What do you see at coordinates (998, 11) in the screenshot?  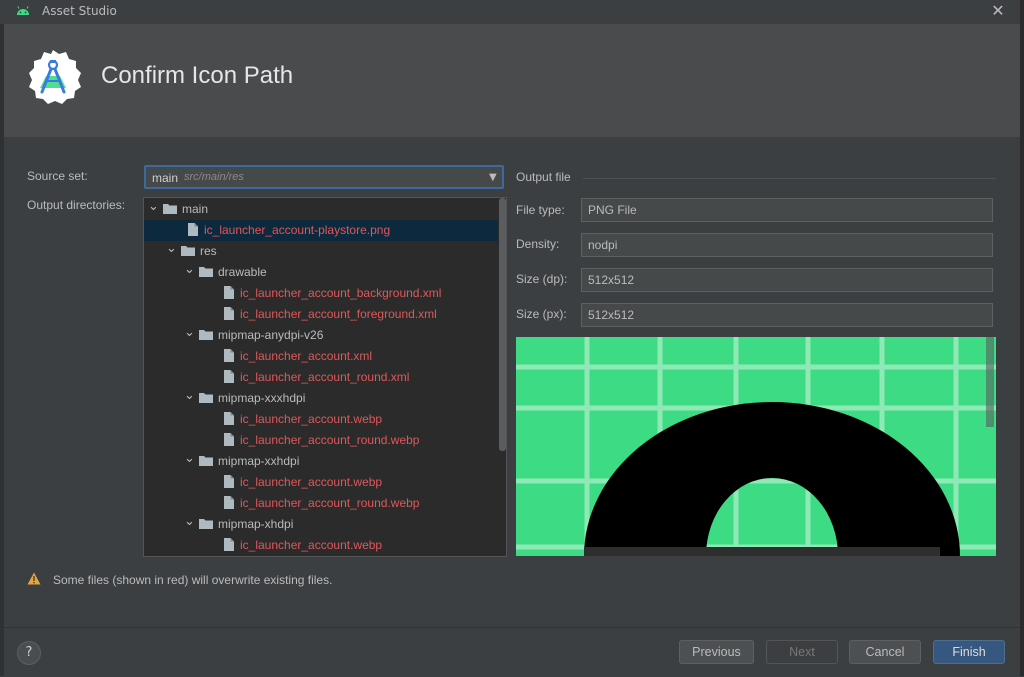 I see `close-icon: ✕` at bounding box center [998, 11].